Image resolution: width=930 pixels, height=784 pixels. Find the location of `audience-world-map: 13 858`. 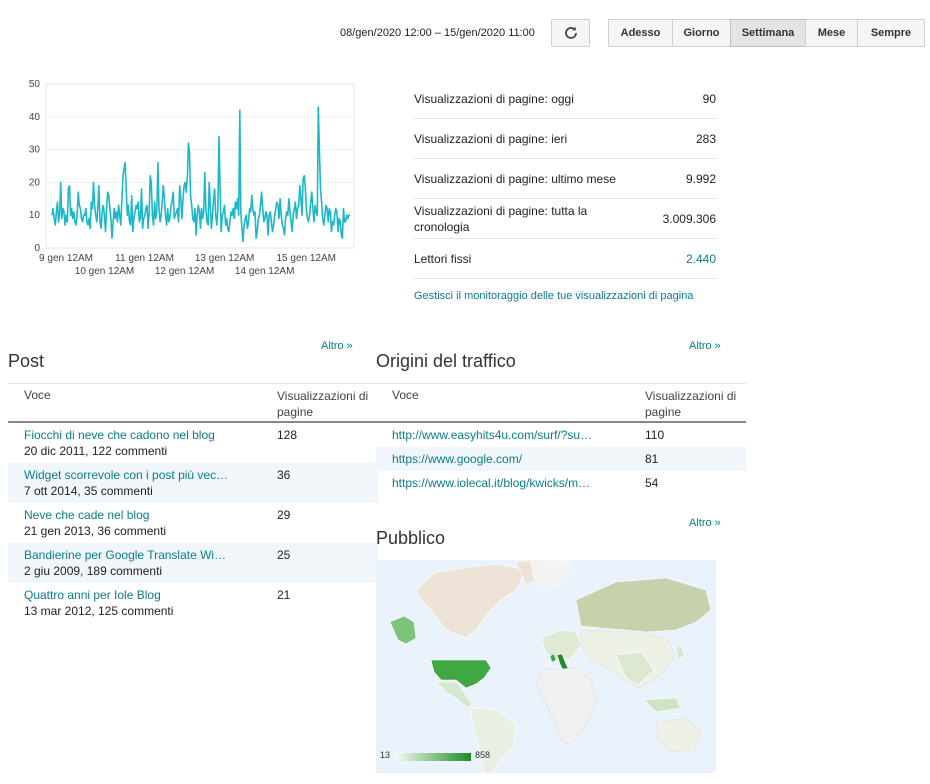

audience-world-map: 13 858 is located at coordinates (546, 666).